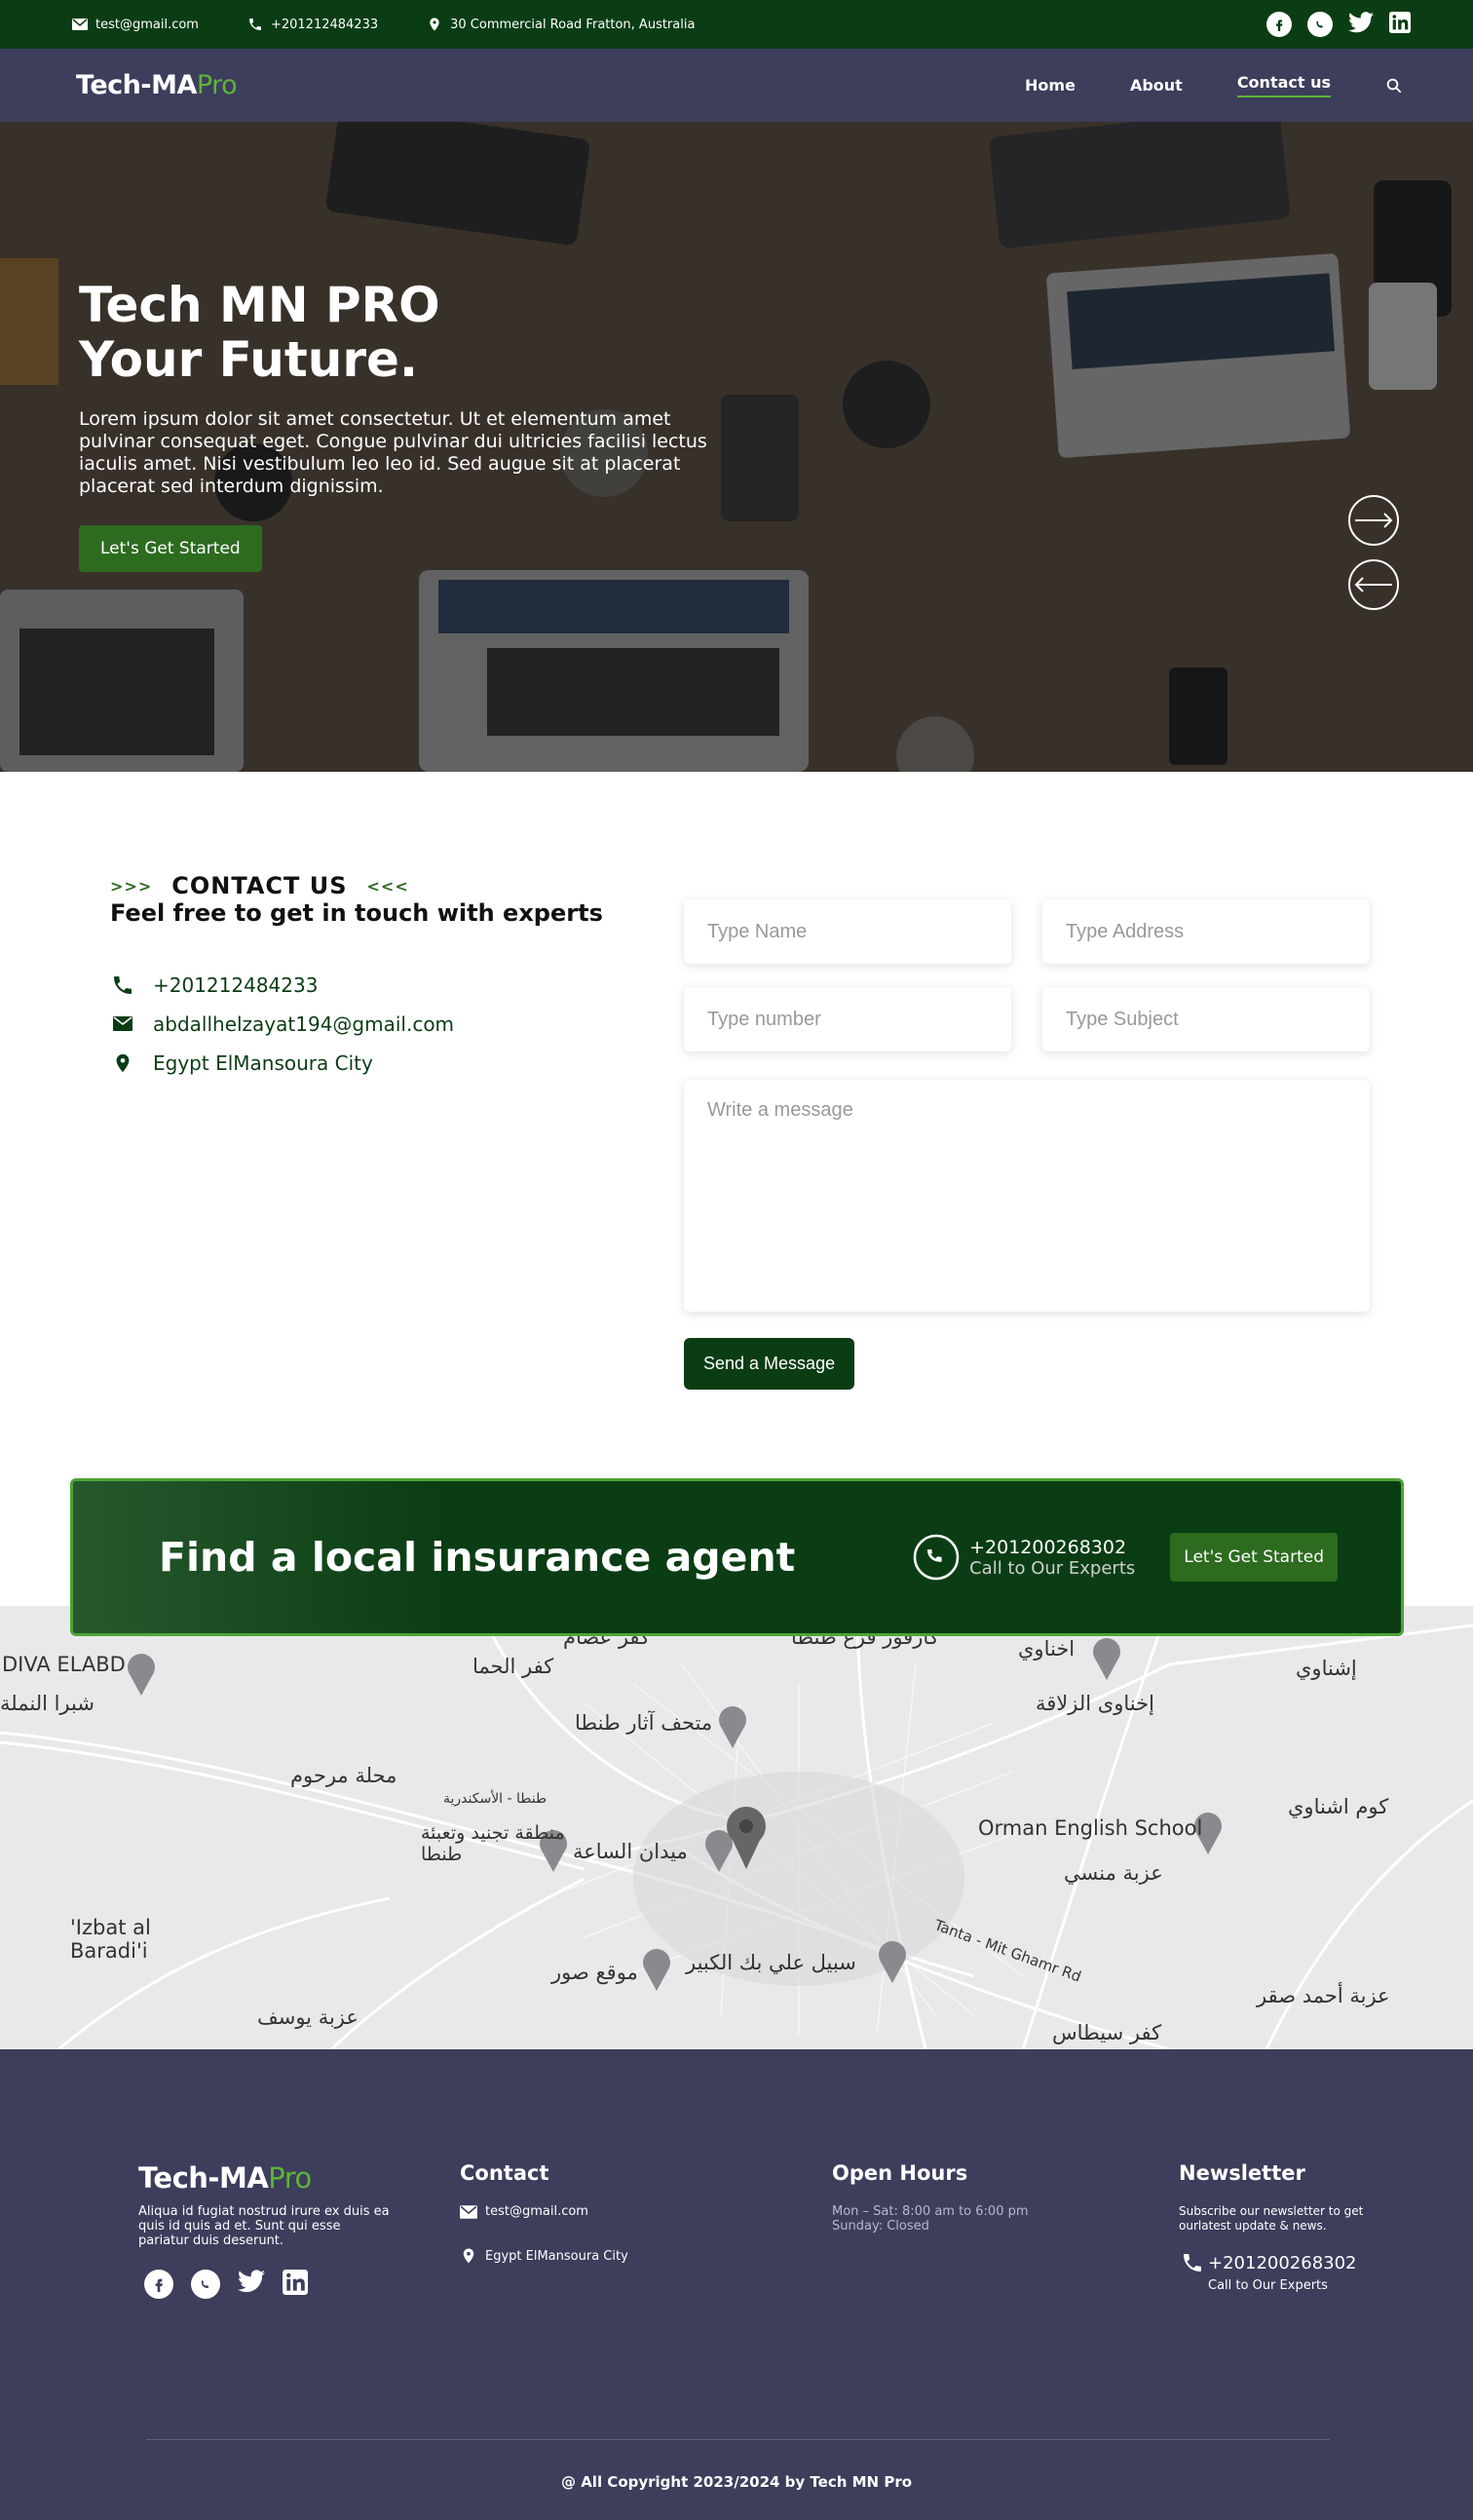  Describe the element at coordinates (1242, 2173) in the screenshot. I see `footer-newsletter-title: Newsletter` at that location.